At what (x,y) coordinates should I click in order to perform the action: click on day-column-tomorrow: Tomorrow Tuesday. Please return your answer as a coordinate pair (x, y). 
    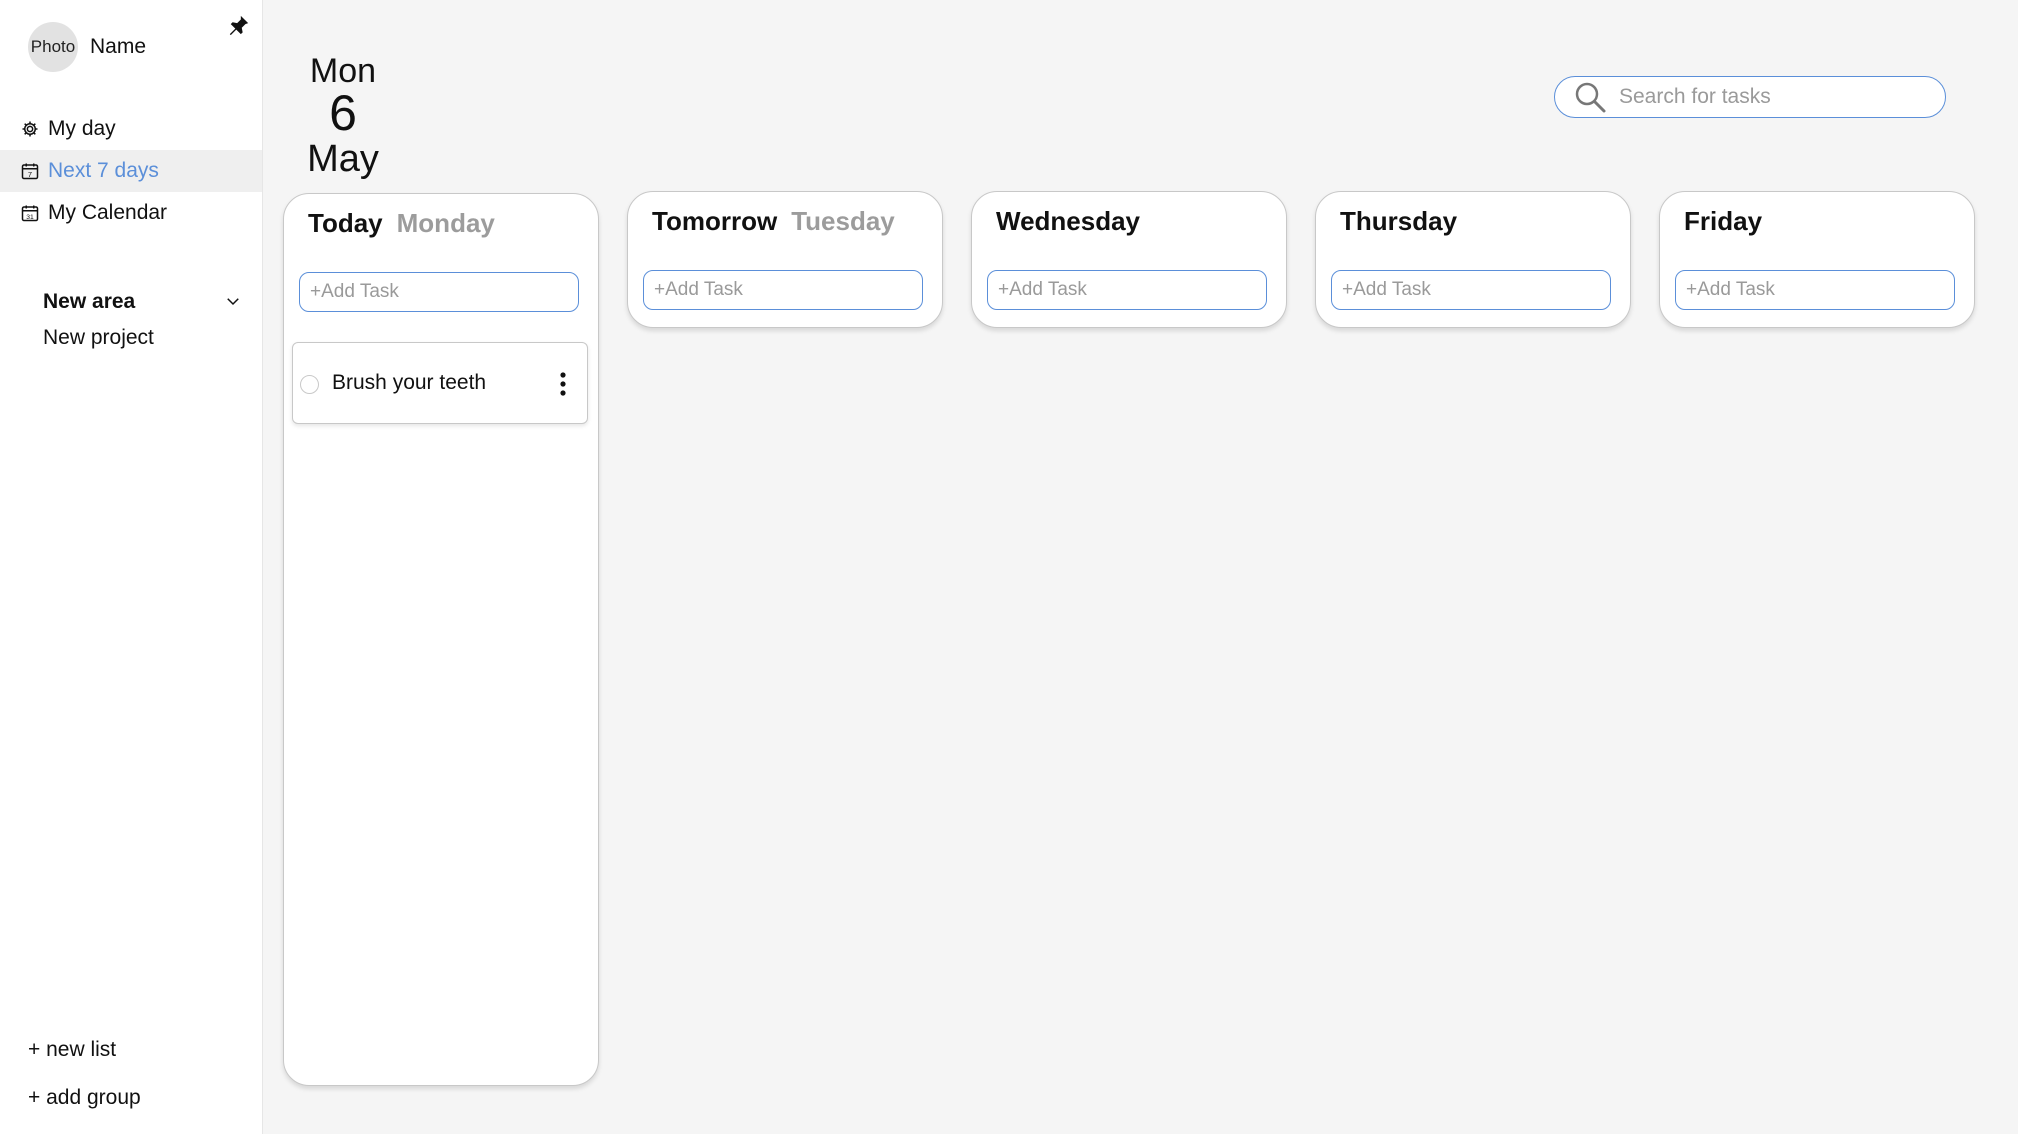
    Looking at the image, I should click on (785, 259).